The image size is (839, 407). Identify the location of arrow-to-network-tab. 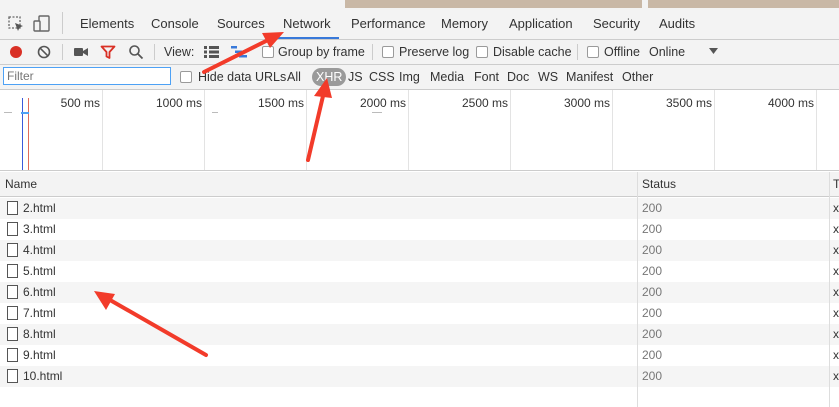
(243, 53).